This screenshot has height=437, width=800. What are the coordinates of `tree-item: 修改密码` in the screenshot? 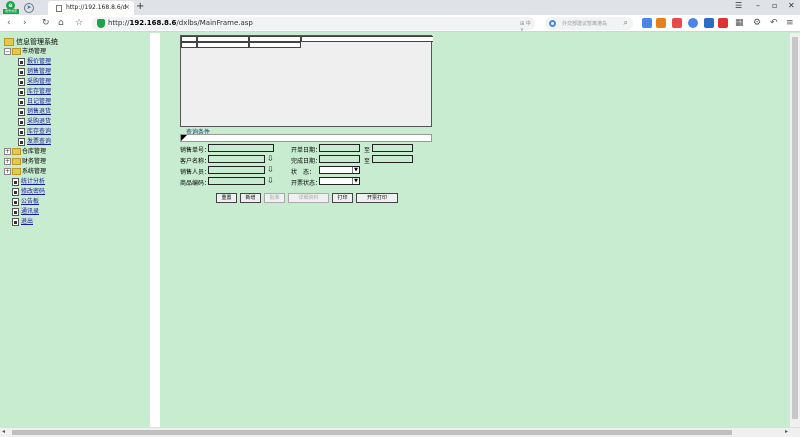 It's located at (28, 192).